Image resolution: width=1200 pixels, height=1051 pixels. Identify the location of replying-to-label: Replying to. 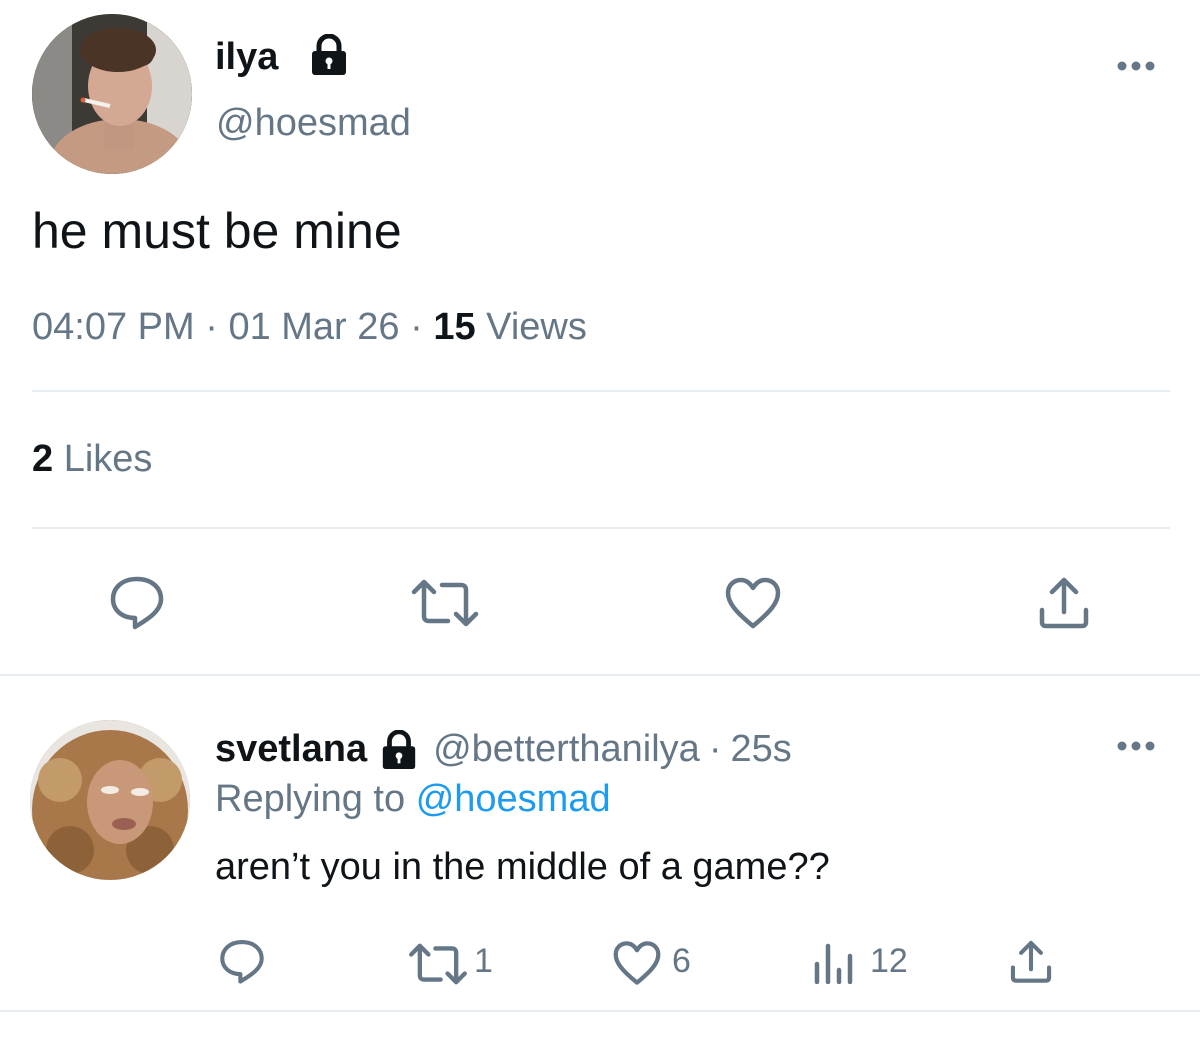
(310, 799).